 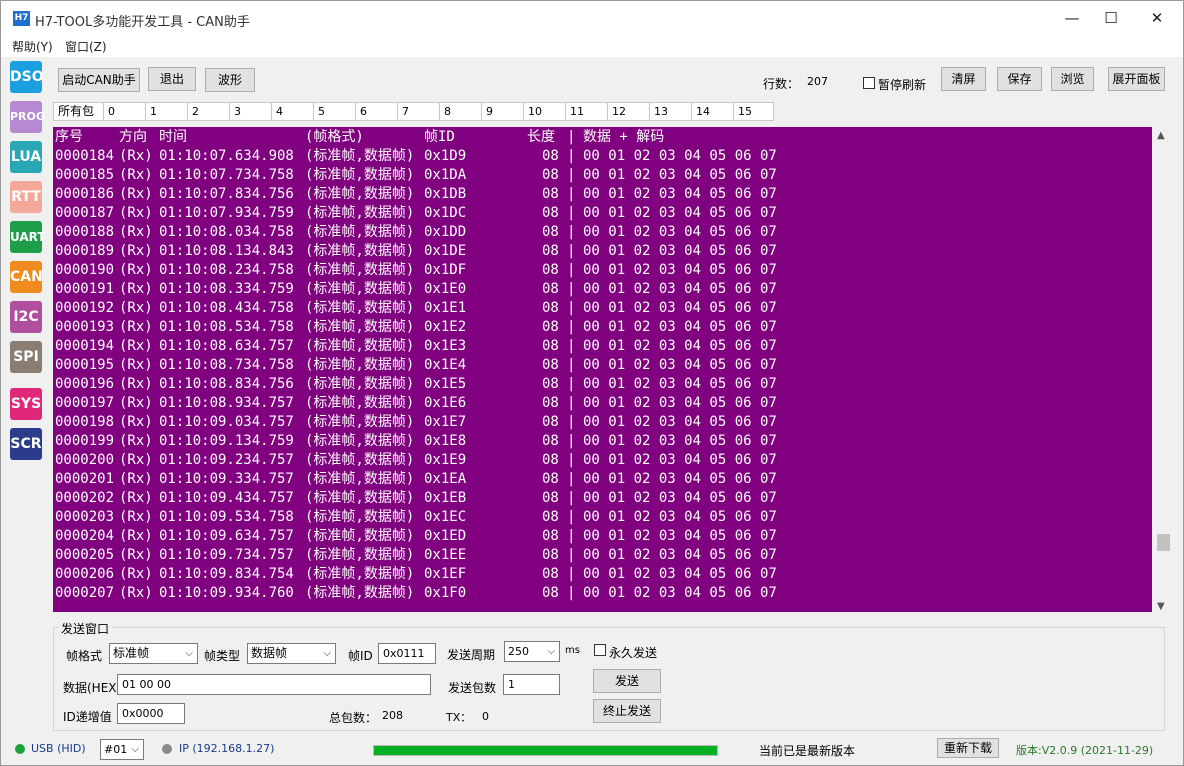 What do you see at coordinates (445, 498) in the screenshot?
I see `cell-id: 0x1EB` at bounding box center [445, 498].